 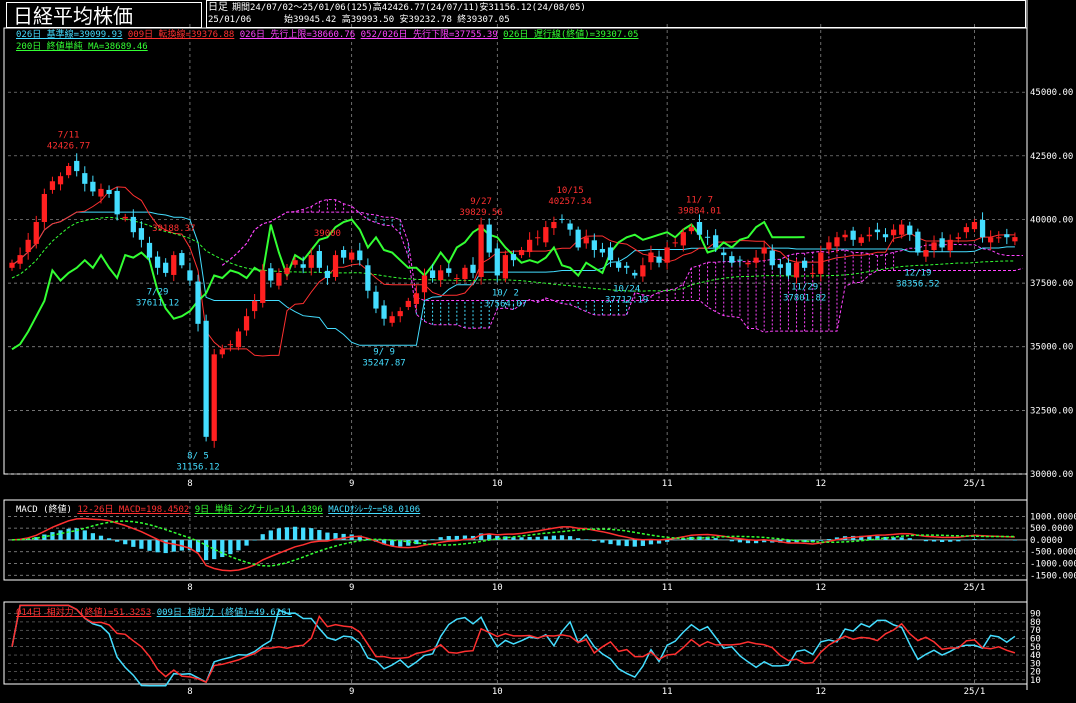 I want to click on price-tick-label: 37500.00, so click(x=1051, y=284).